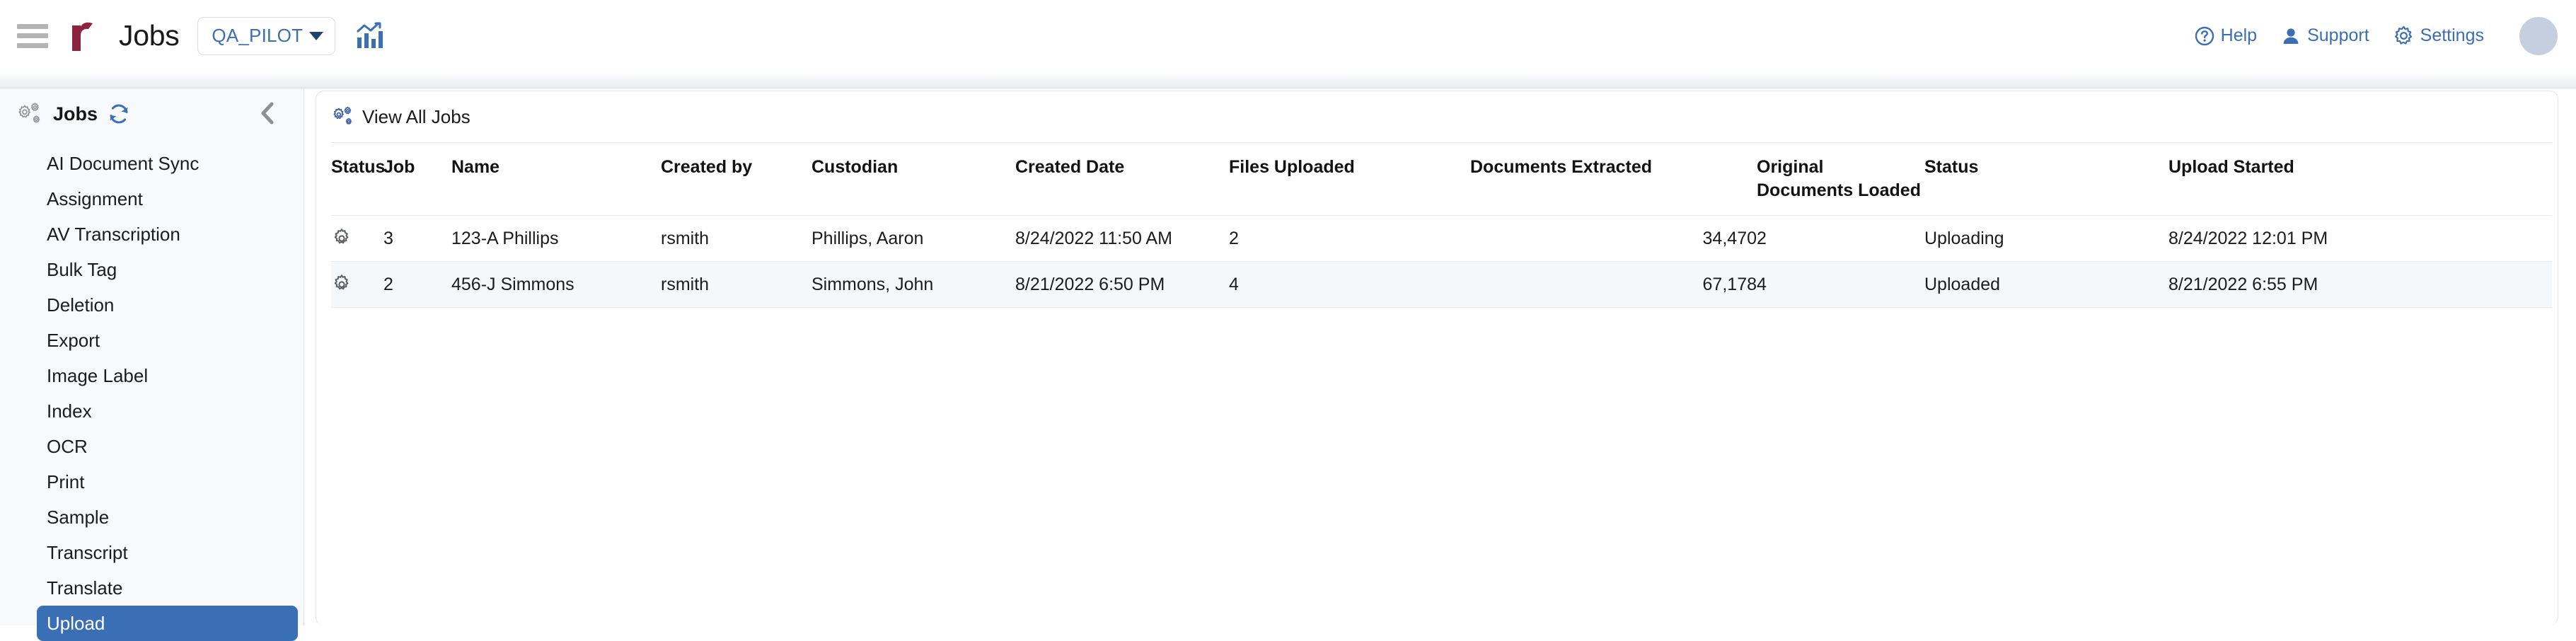  Describe the element at coordinates (1288, 79) in the screenshot. I see `topbar-divider` at that location.